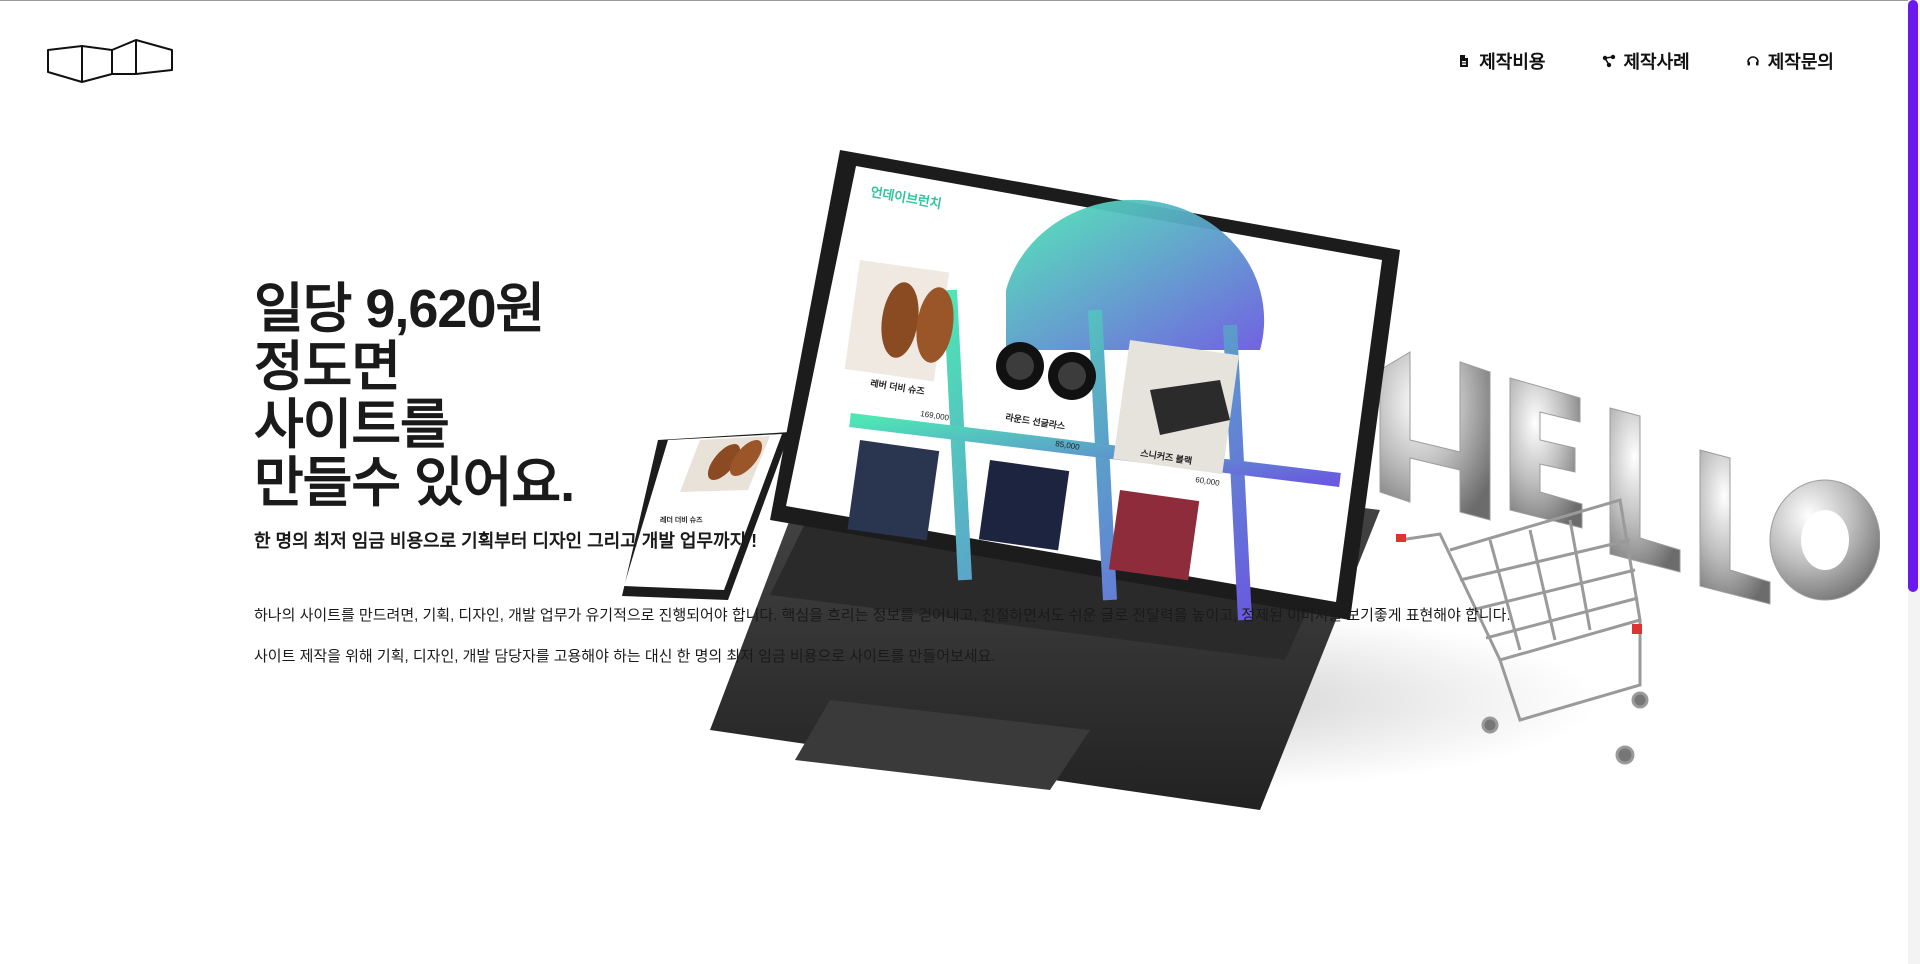 The height and width of the screenshot is (964, 1920). Describe the element at coordinates (1656, 62) in the screenshot. I see `nav-label: 제작사례` at that location.